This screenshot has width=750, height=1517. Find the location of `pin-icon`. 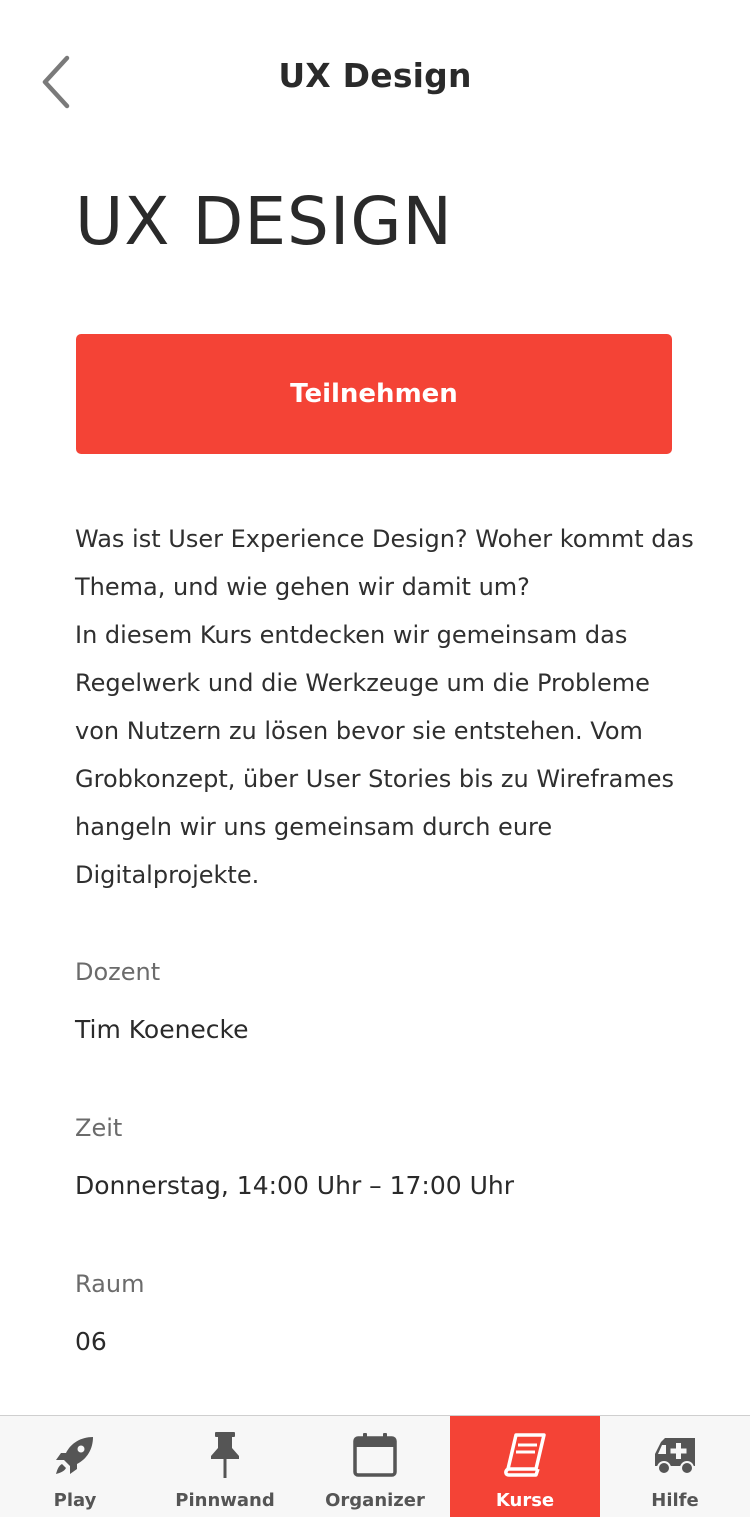

pin-icon is located at coordinates (225, 1455).